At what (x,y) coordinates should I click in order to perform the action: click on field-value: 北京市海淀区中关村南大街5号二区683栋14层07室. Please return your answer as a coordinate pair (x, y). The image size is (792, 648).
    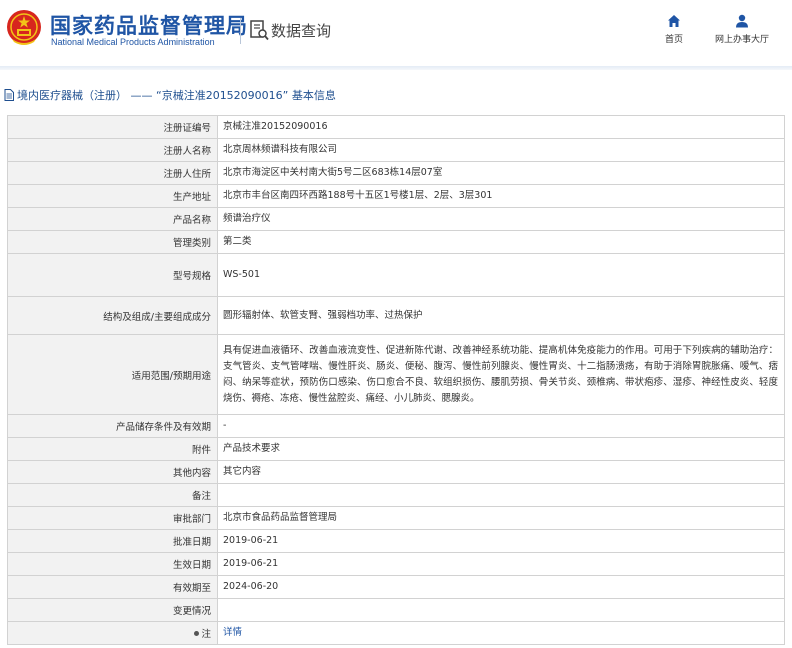
    Looking at the image, I should click on (501, 173).